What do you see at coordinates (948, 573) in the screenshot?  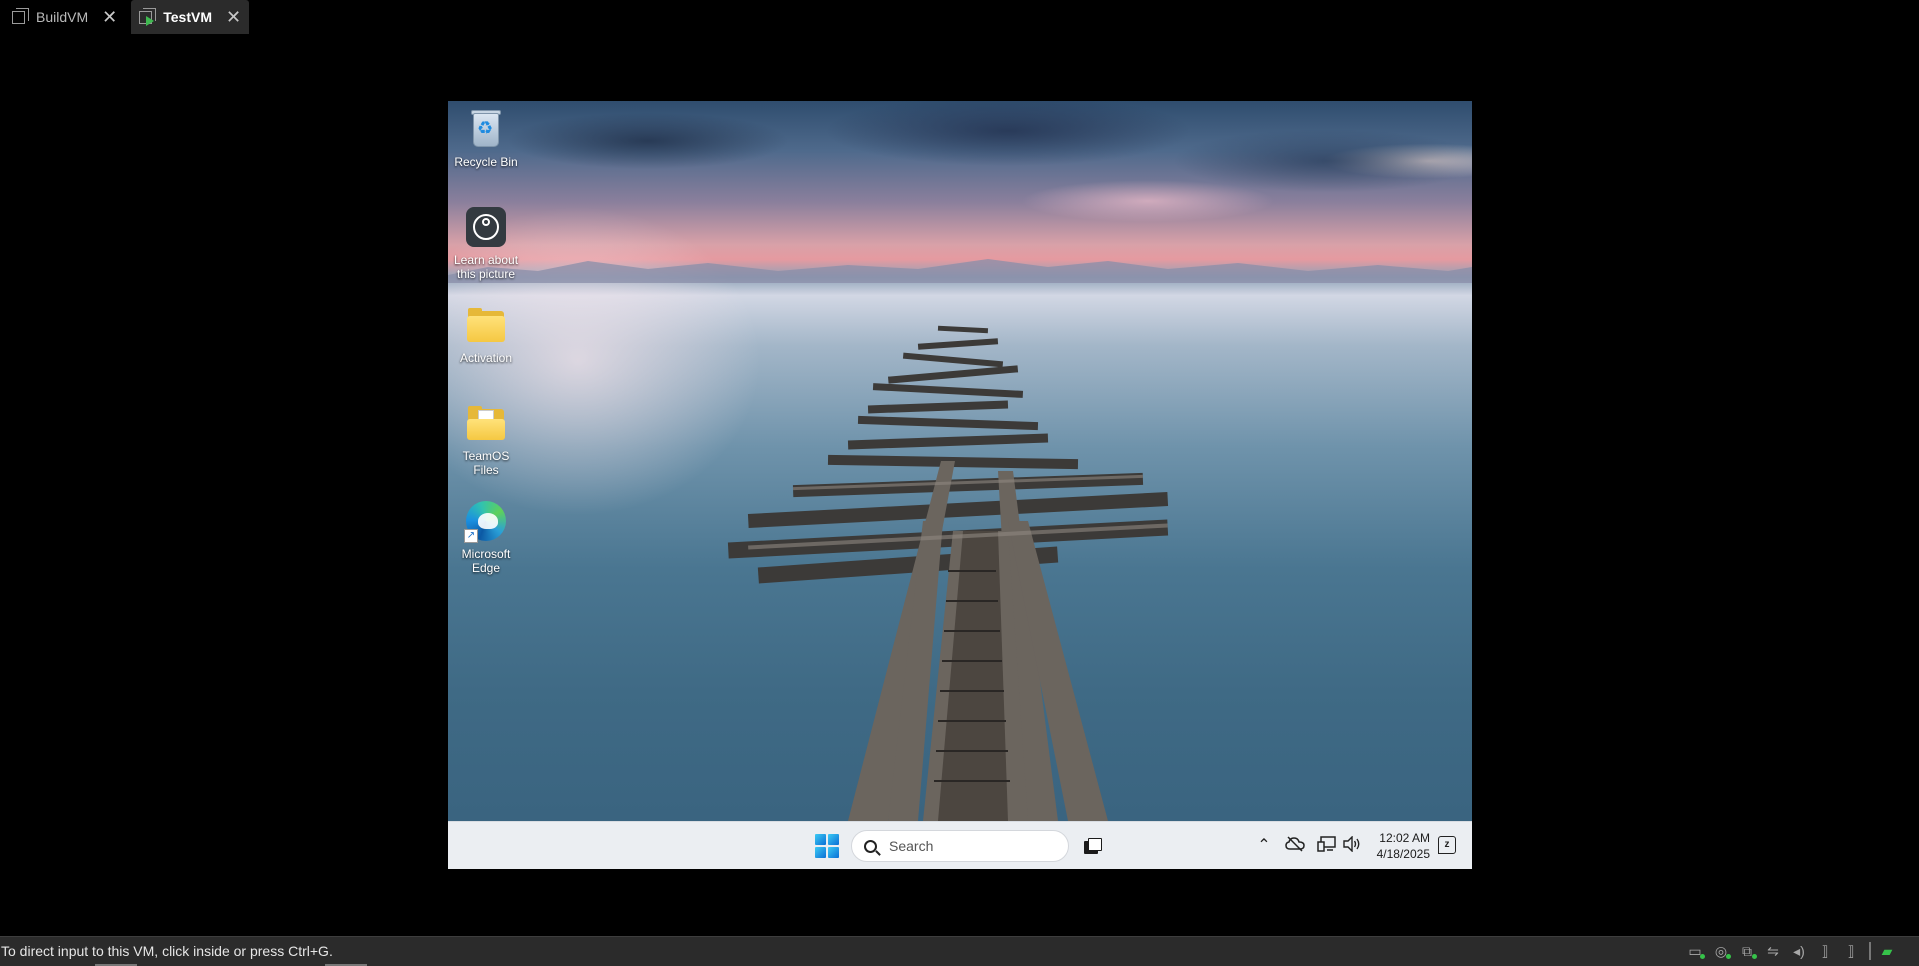 I see `pier-image` at bounding box center [948, 573].